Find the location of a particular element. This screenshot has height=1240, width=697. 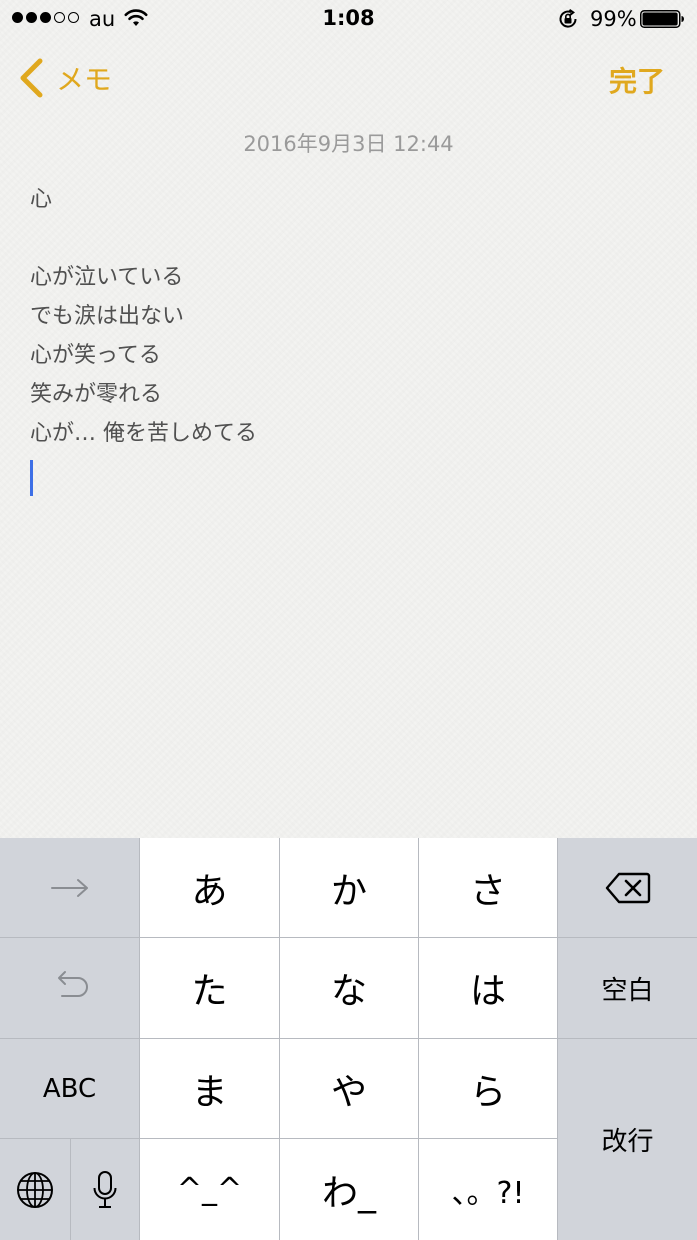

key-label: あ is located at coordinates (209, 891).